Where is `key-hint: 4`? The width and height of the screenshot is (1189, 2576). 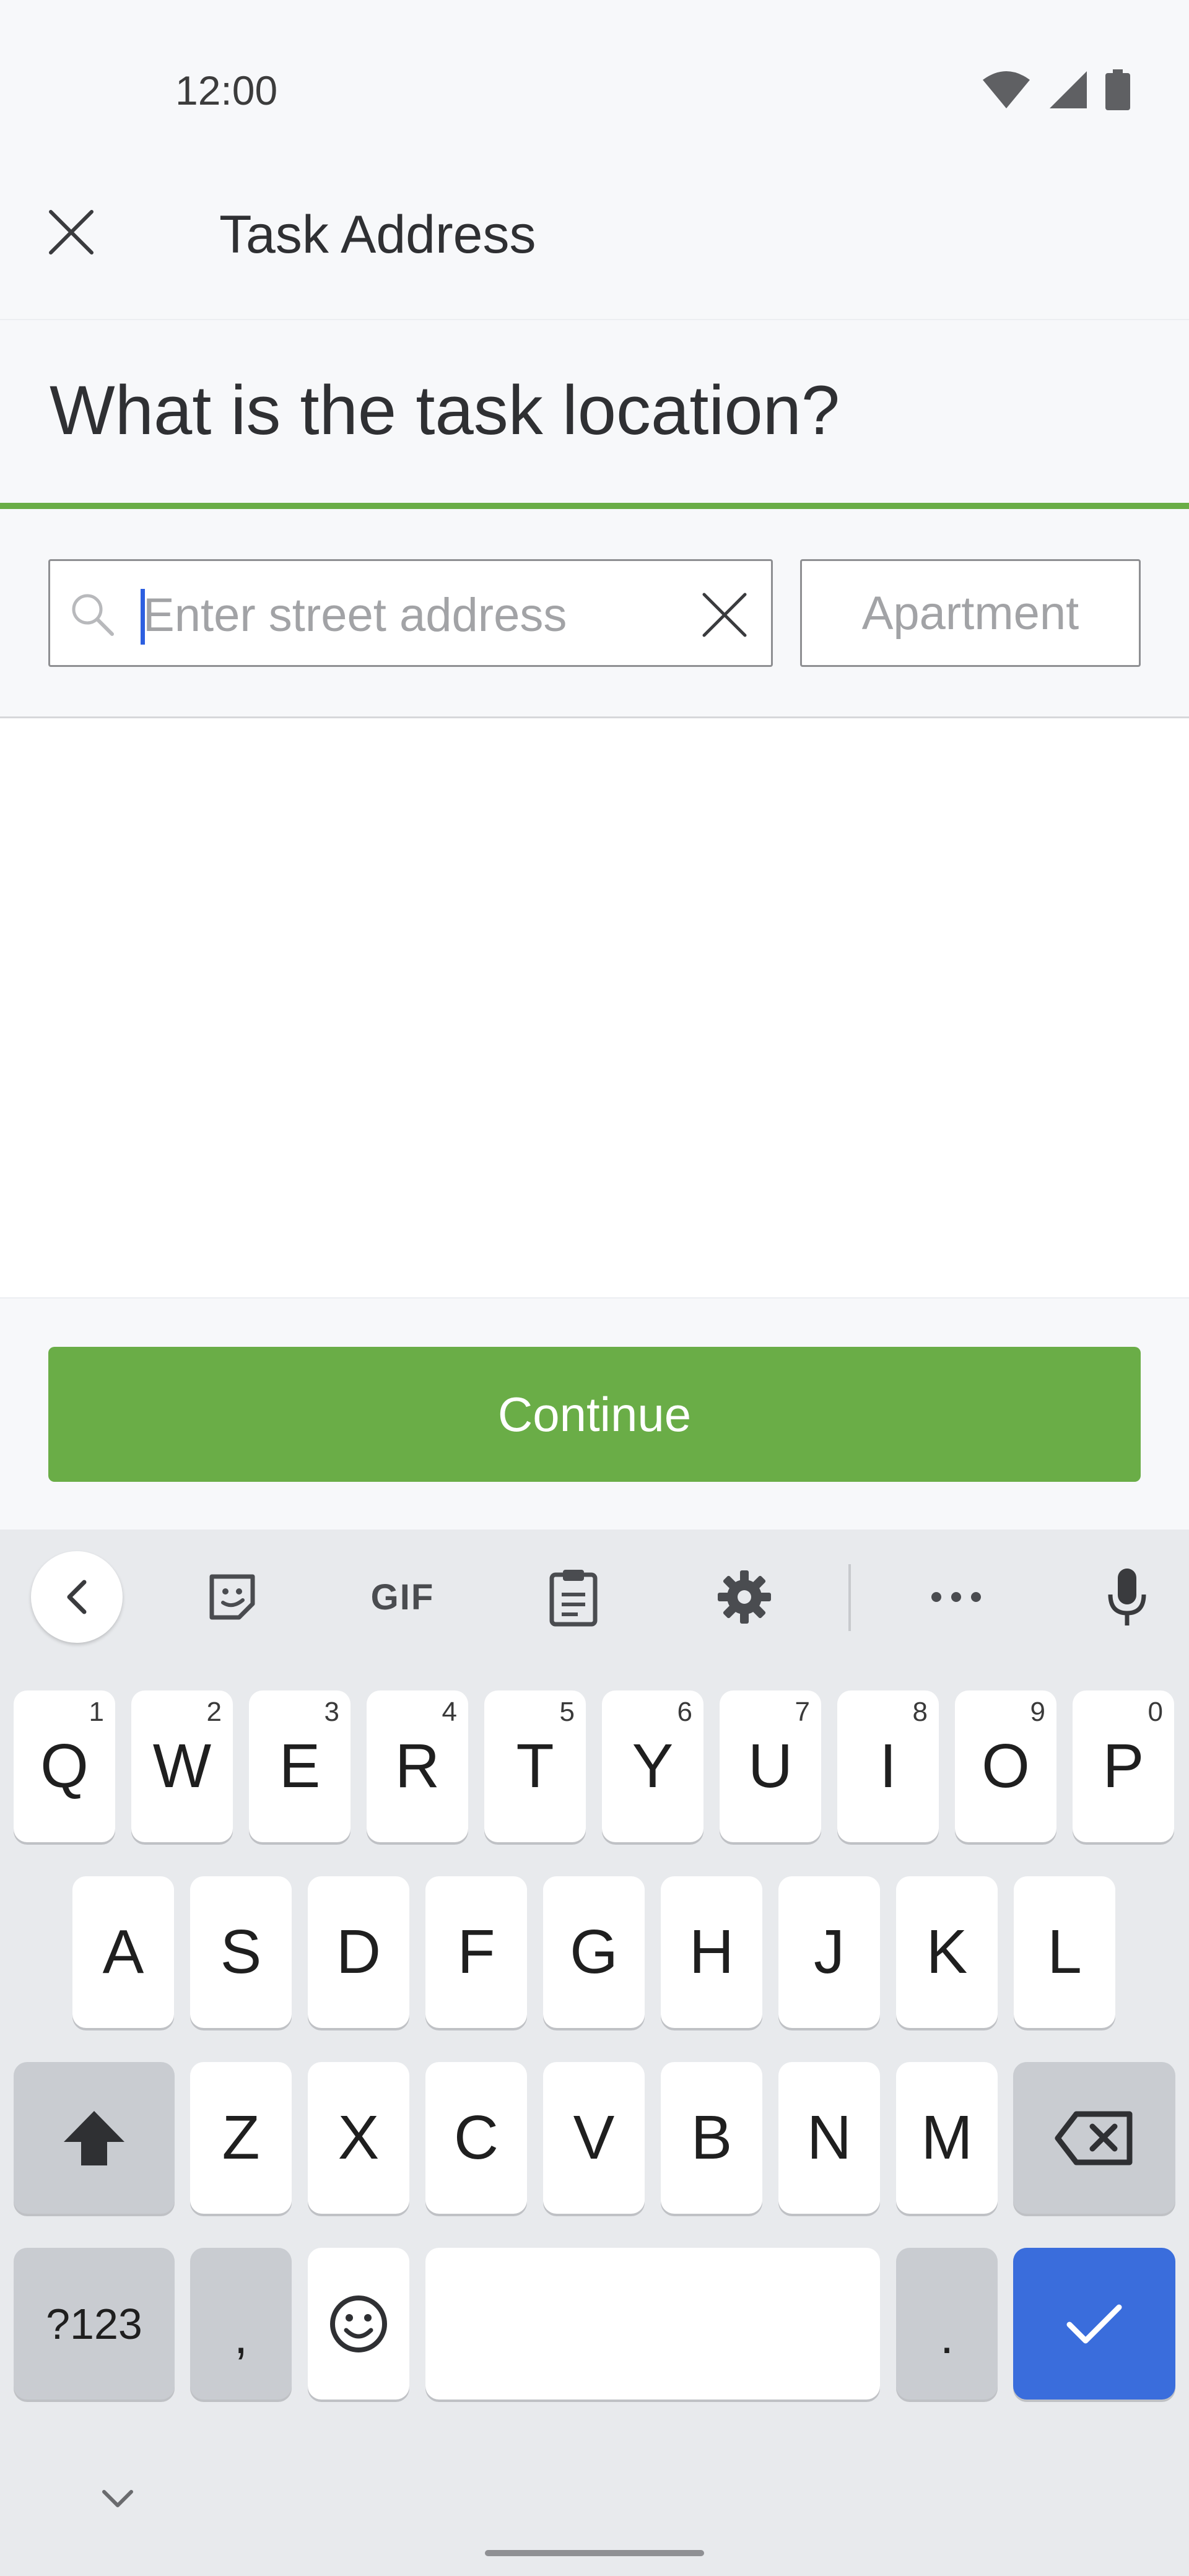 key-hint: 4 is located at coordinates (449, 1712).